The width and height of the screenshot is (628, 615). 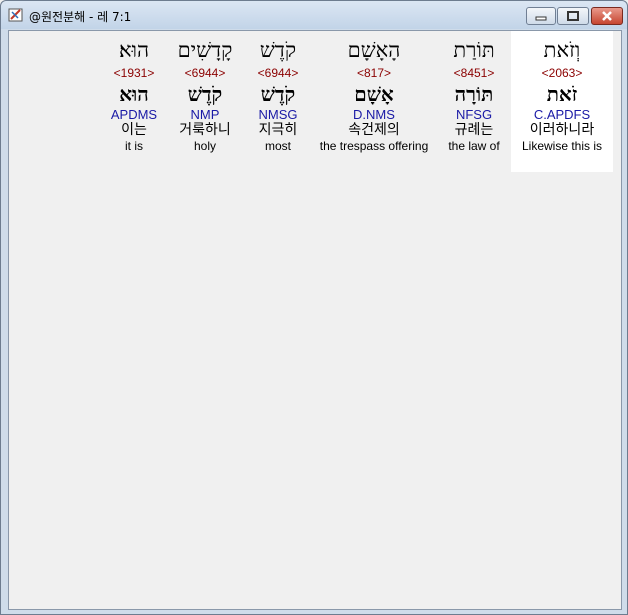 I want to click on hebrew-word: קָדָשִׁים, so click(x=205, y=50).